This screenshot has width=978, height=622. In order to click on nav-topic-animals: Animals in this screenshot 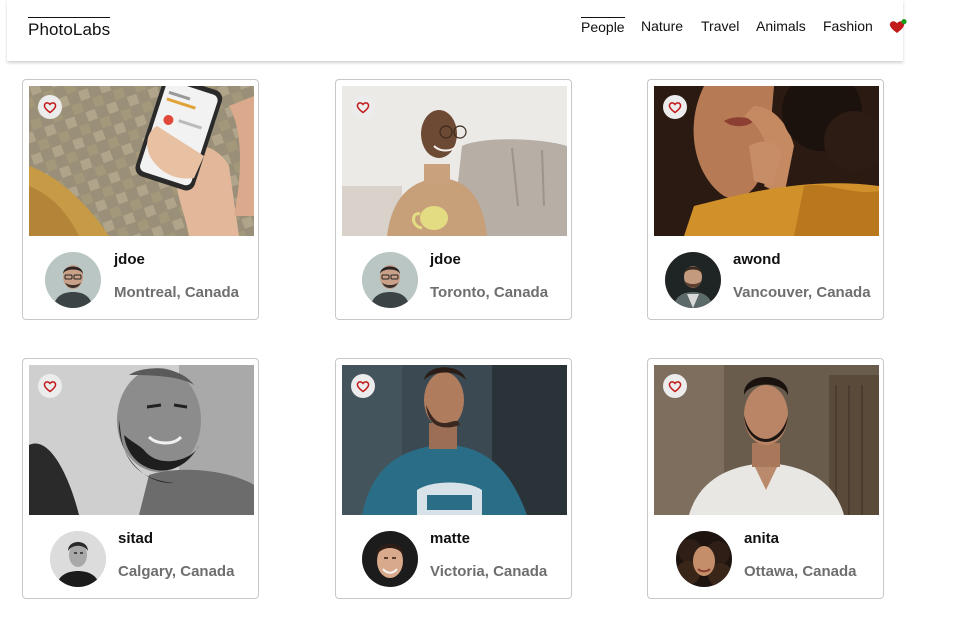, I will do `click(781, 26)`.